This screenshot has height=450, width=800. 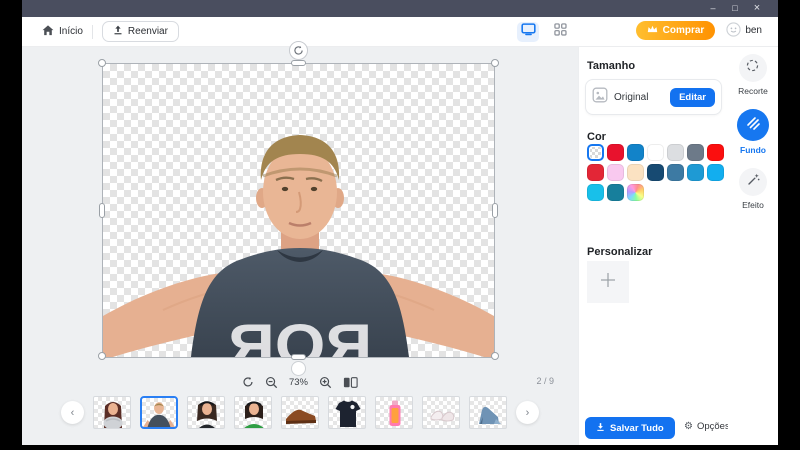 I want to click on options-button: ⚙ Opções, so click(x=707, y=426).